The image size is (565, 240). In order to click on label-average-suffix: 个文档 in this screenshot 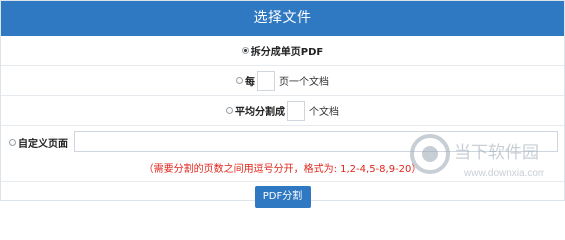, I will do `click(324, 112)`.